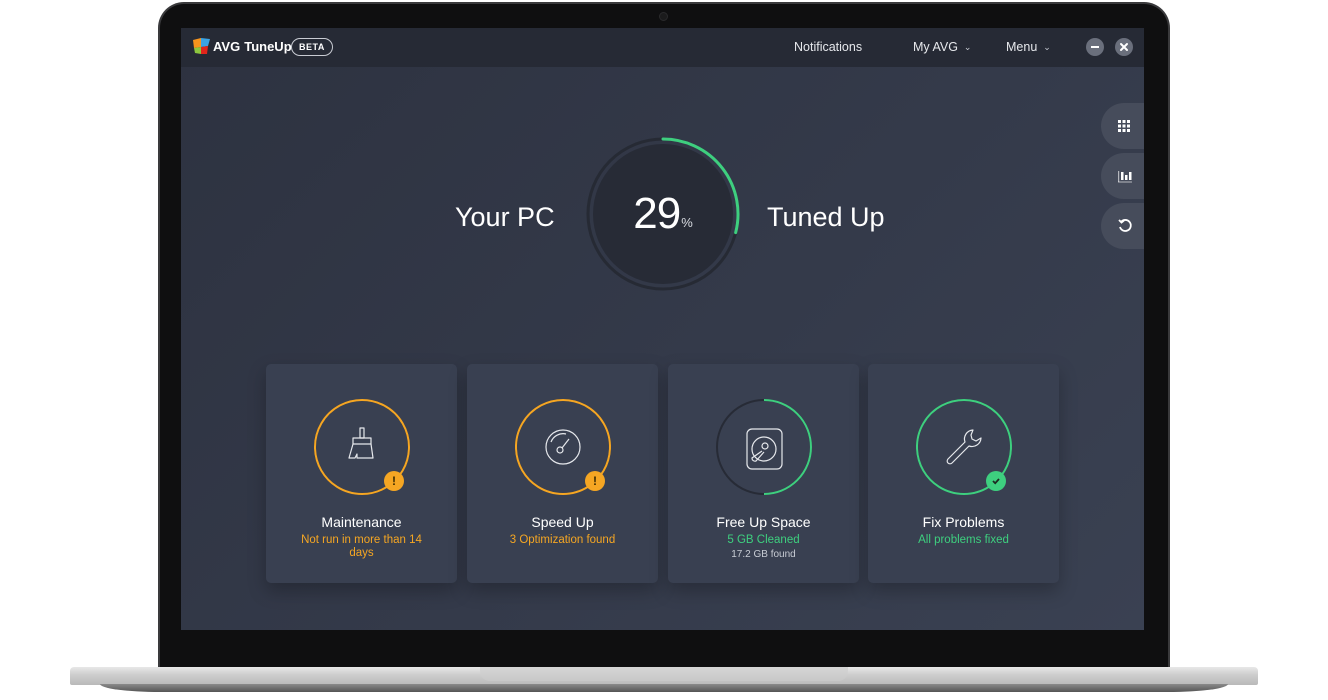 Image resolution: width=1328 pixels, height=700 pixels. I want to click on menu-dropdown: Menu ⌄, so click(1028, 47).